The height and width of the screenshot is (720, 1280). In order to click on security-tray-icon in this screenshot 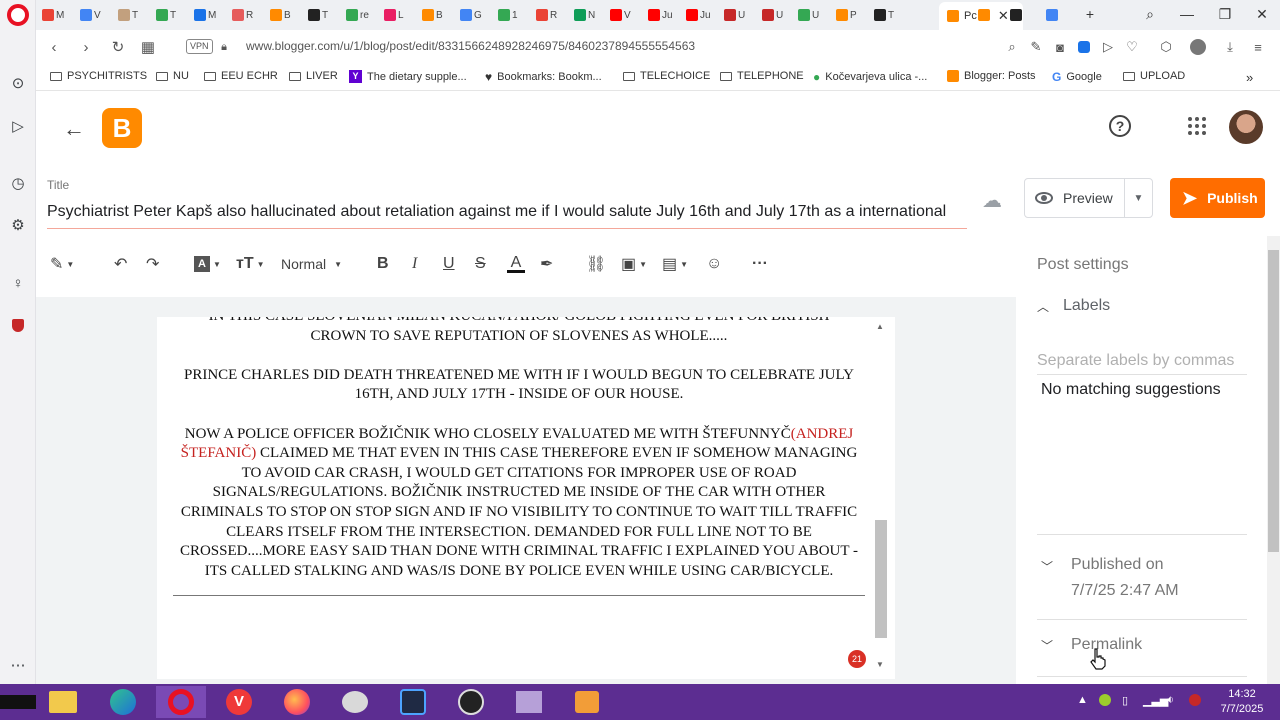, I will do `click(1195, 701)`.